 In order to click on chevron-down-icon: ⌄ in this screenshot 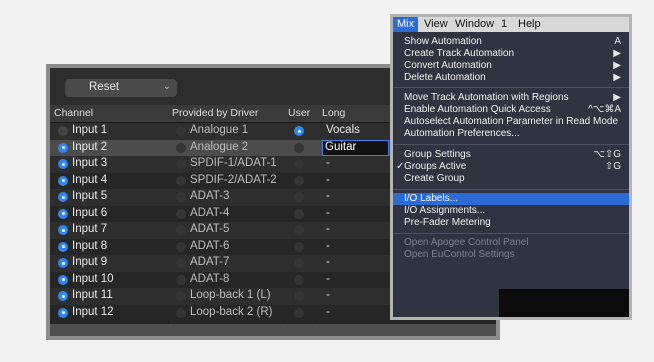, I will do `click(166, 86)`.